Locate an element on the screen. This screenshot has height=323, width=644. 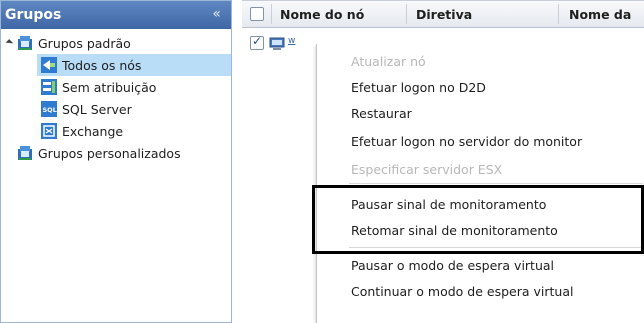
tree-item-exchange: Exchange is located at coordinates (134, 131).